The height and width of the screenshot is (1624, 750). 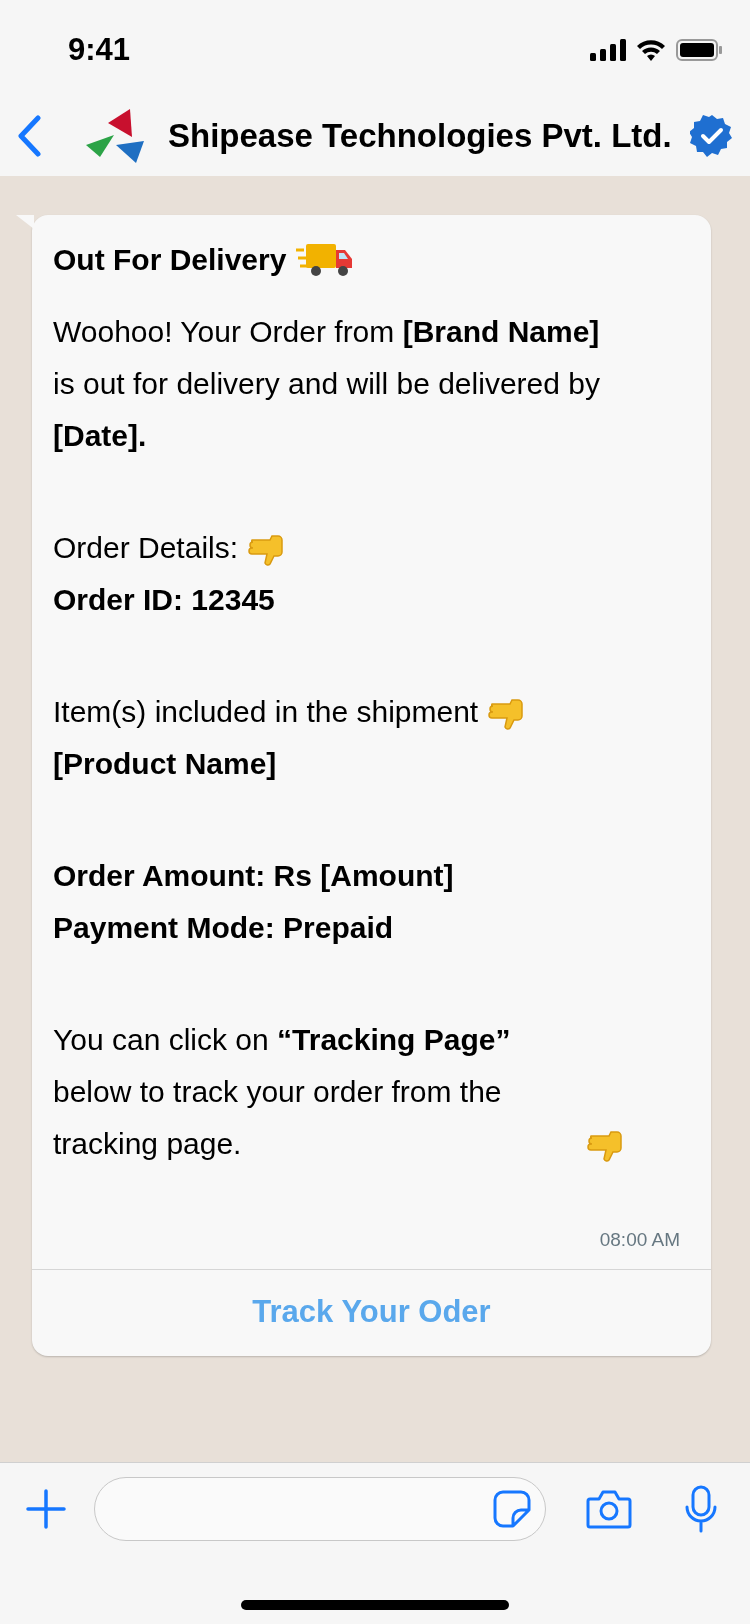 I want to click on battery-icon, so click(x=699, y=50).